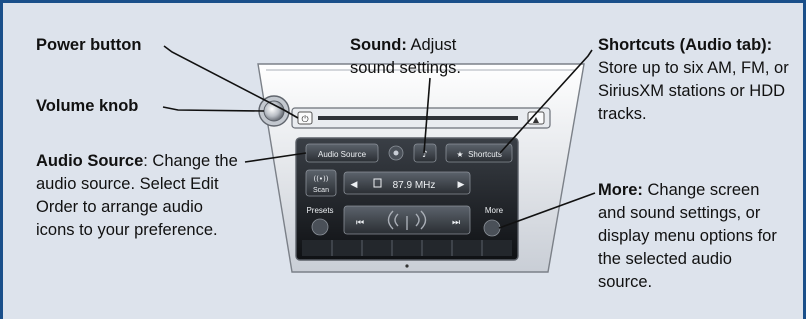  Describe the element at coordinates (321, 190) in the screenshot. I see `scan-label: Scan` at that location.